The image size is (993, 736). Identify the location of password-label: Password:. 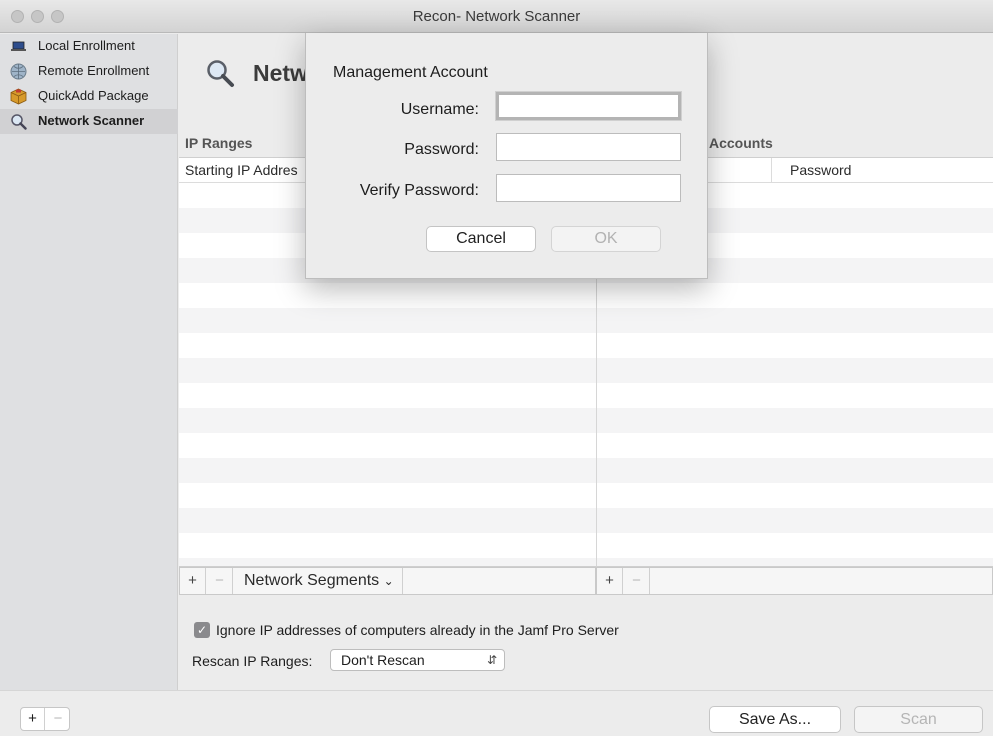
(441, 149).